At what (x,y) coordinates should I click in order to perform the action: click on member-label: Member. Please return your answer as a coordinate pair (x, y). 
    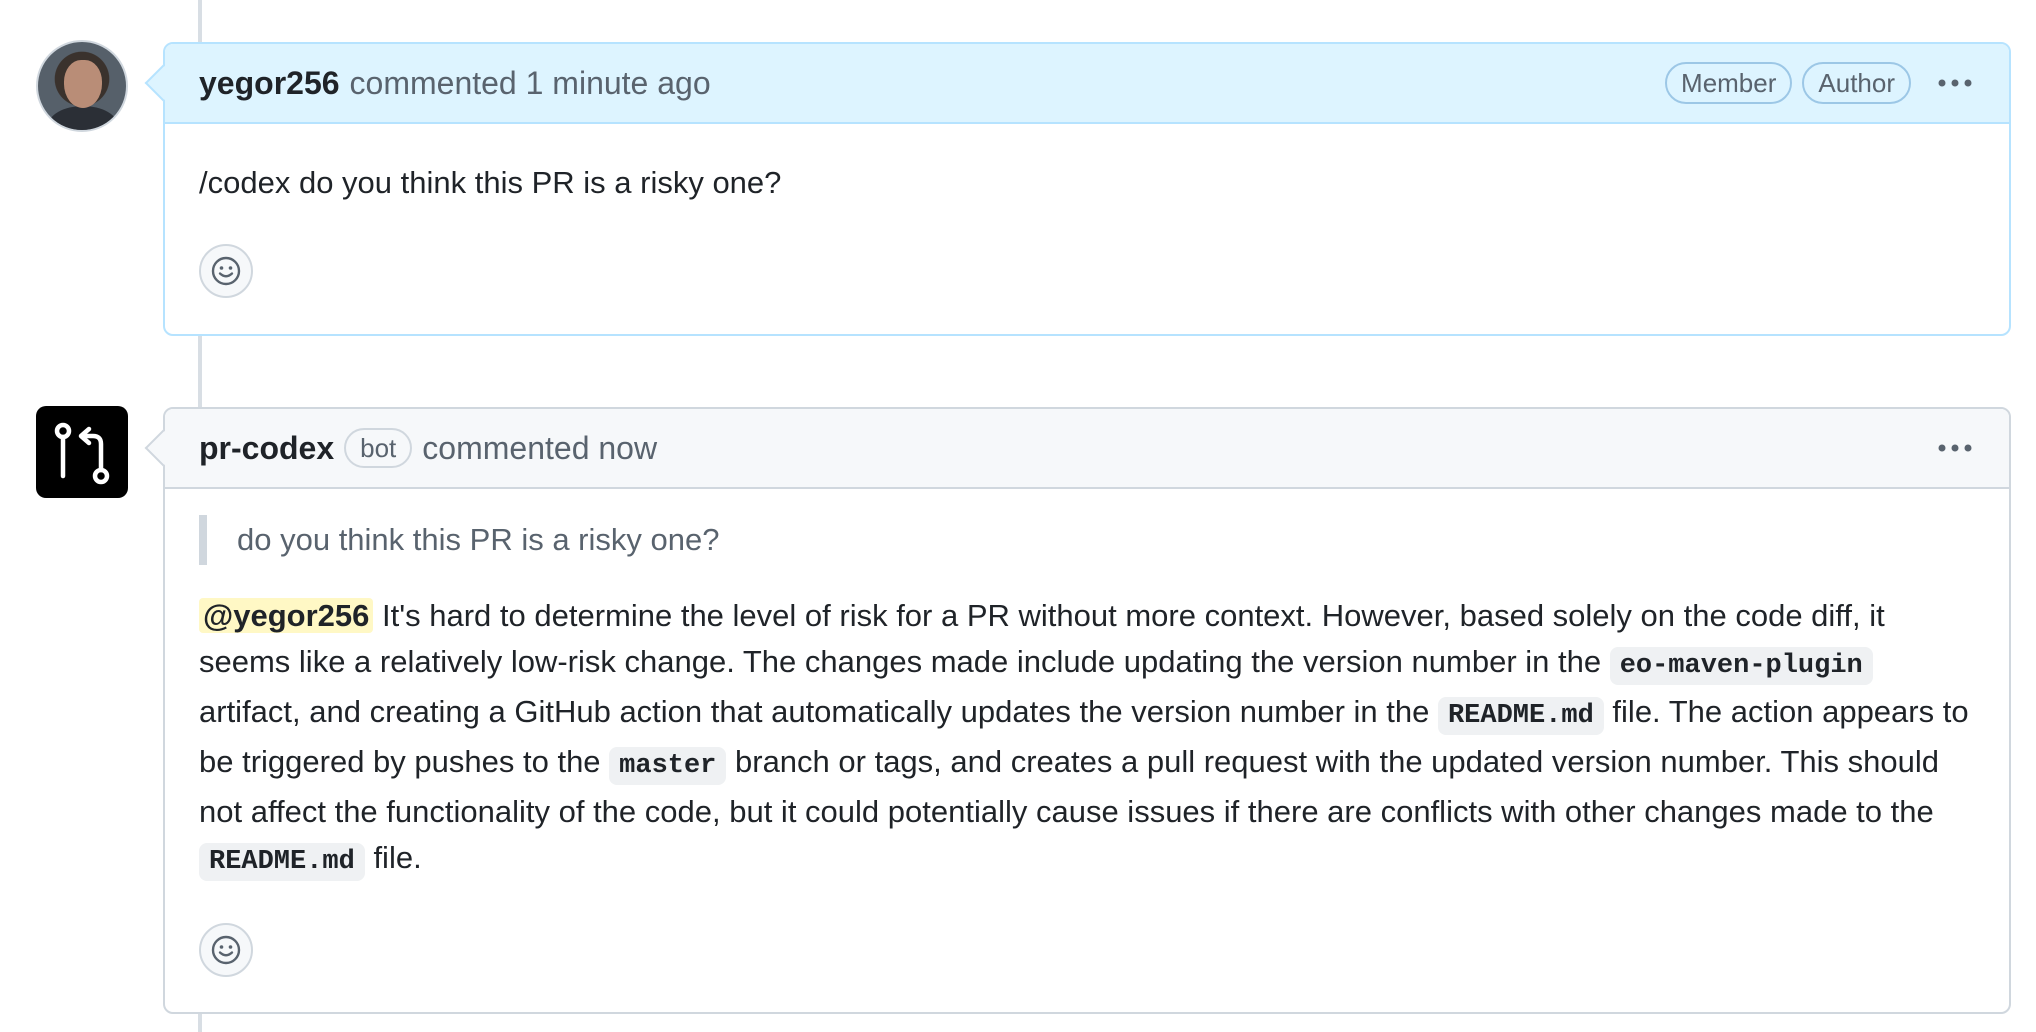
    Looking at the image, I should click on (1729, 83).